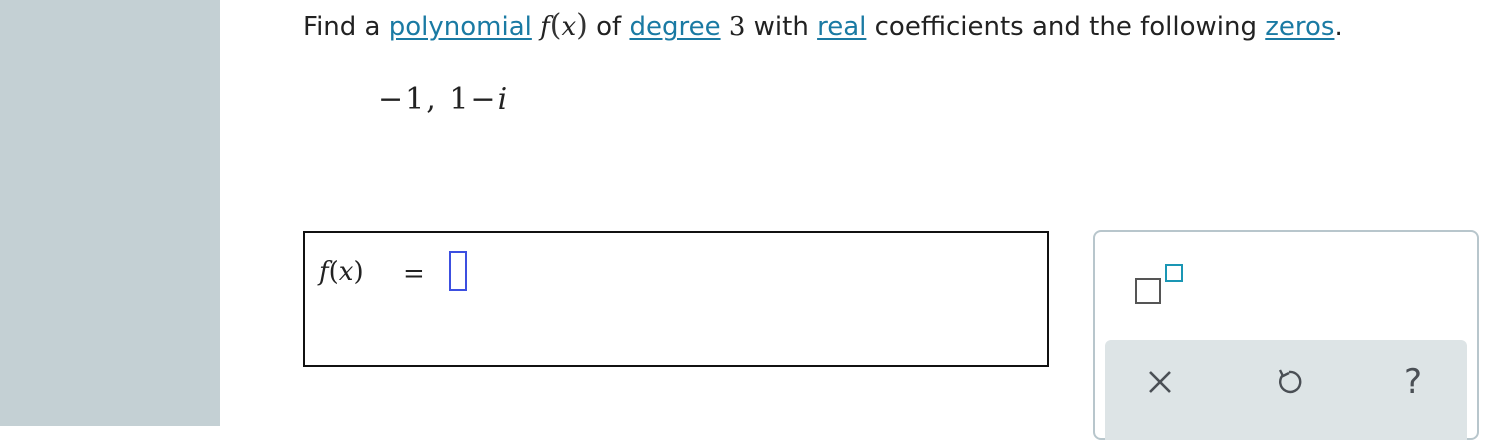 The height and width of the screenshot is (440, 1512). I want to click on link-real: real, so click(841, 27).